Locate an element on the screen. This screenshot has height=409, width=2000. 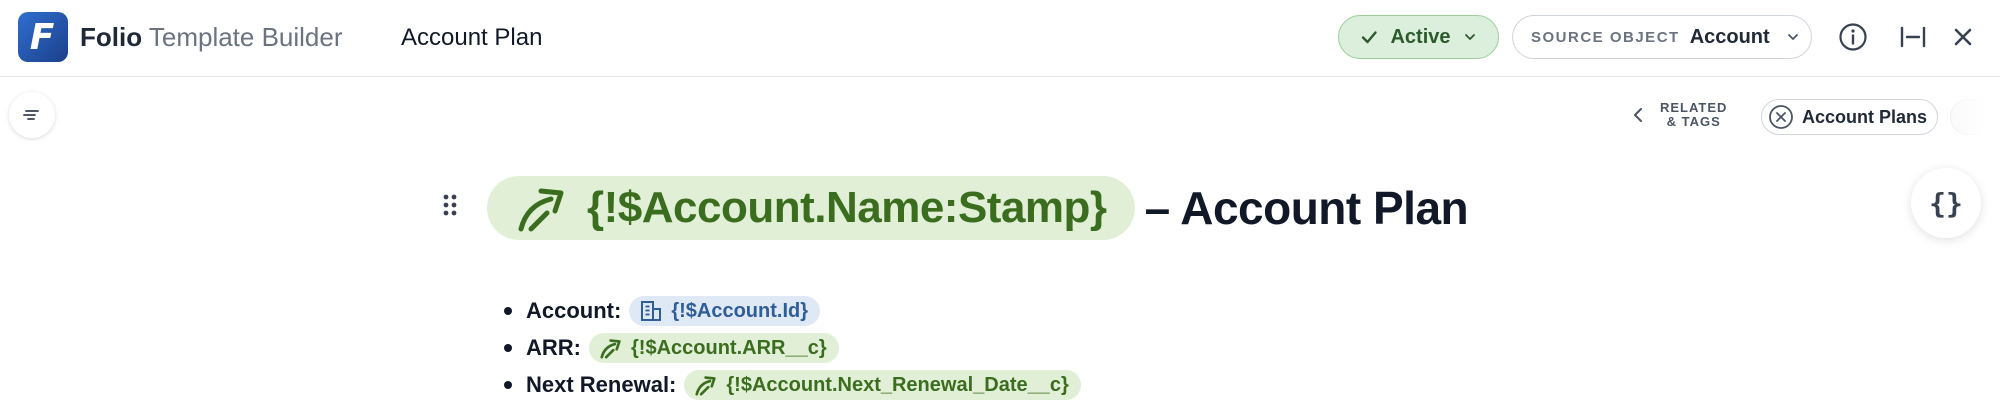
status-label: Active is located at coordinates (1420, 36).